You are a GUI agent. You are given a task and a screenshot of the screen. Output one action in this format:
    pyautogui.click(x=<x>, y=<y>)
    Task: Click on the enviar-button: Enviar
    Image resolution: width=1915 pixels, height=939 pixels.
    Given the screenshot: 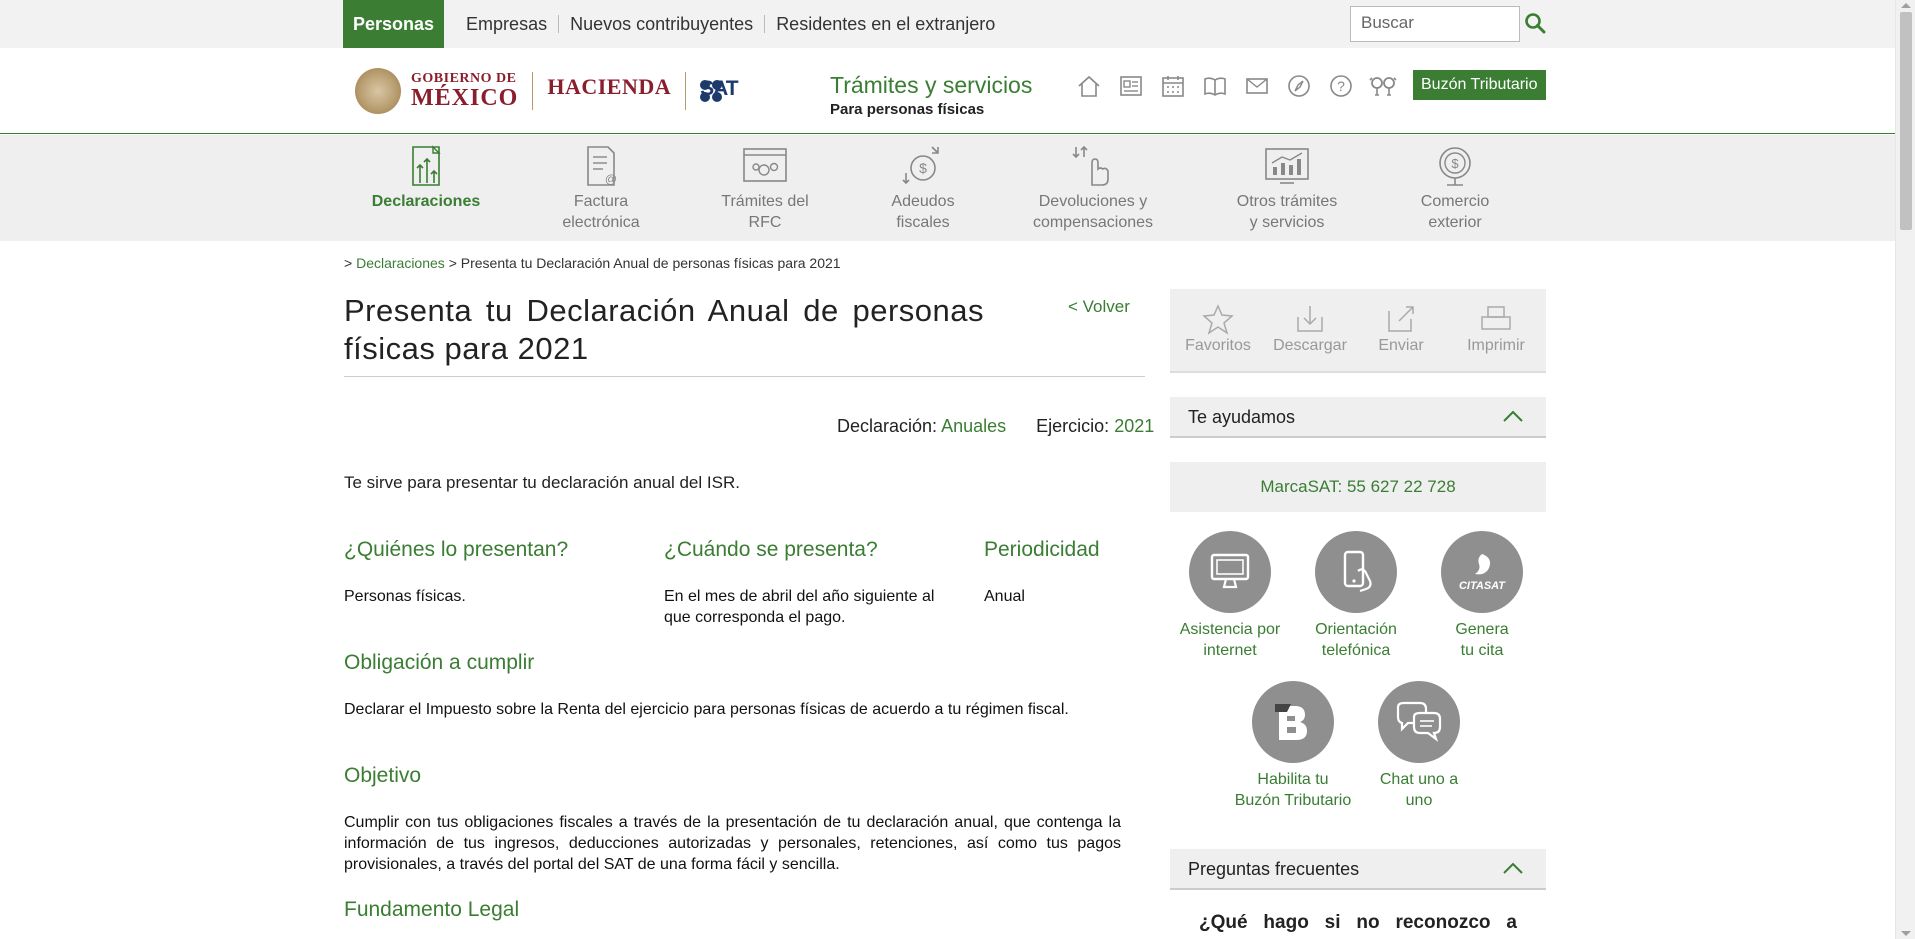 What is the action you would take?
    pyautogui.click(x=1401, y=329)
    